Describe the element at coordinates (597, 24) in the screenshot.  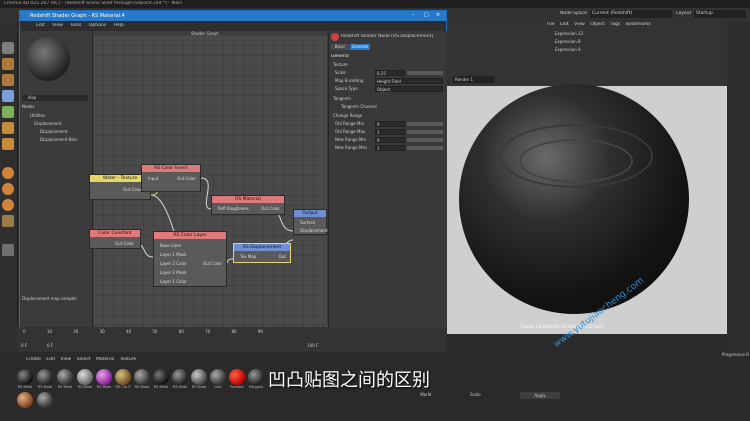
I see `menu-object: Object` at that location.